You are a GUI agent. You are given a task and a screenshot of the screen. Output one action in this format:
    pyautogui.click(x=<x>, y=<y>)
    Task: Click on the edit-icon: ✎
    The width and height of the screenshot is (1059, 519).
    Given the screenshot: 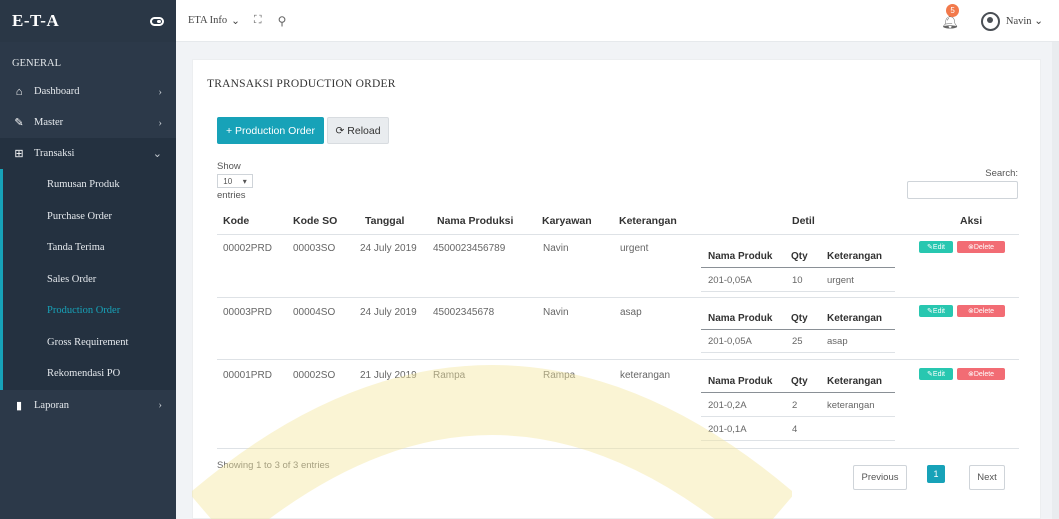 What is the action you would take?
    pyautogui.click(x=19, y=123)
    